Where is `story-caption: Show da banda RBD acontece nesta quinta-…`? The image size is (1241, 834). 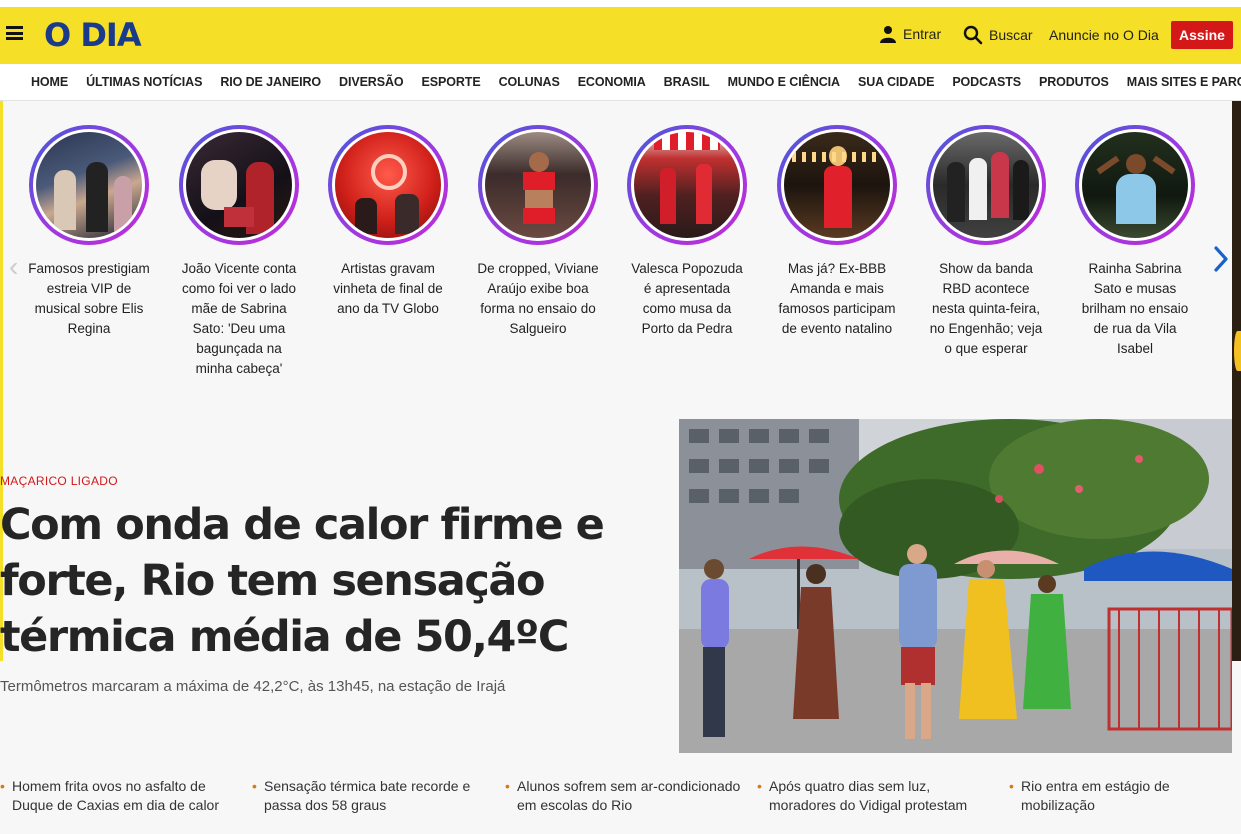
story-caption: Show da banda RBD acontece nesta quinta-… is located at coordinates (986, 308).